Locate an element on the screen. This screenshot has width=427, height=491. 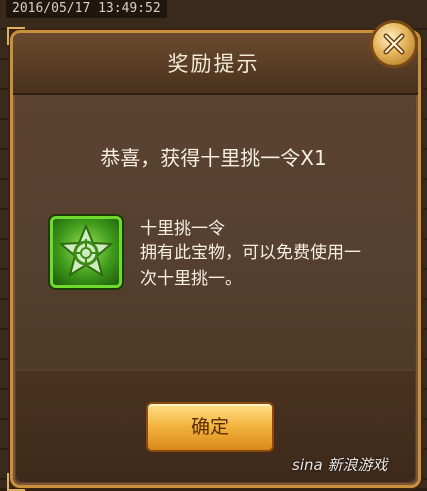
timestamp: 2016/05/17 13:49:52 is located at coordinates (86, 9).